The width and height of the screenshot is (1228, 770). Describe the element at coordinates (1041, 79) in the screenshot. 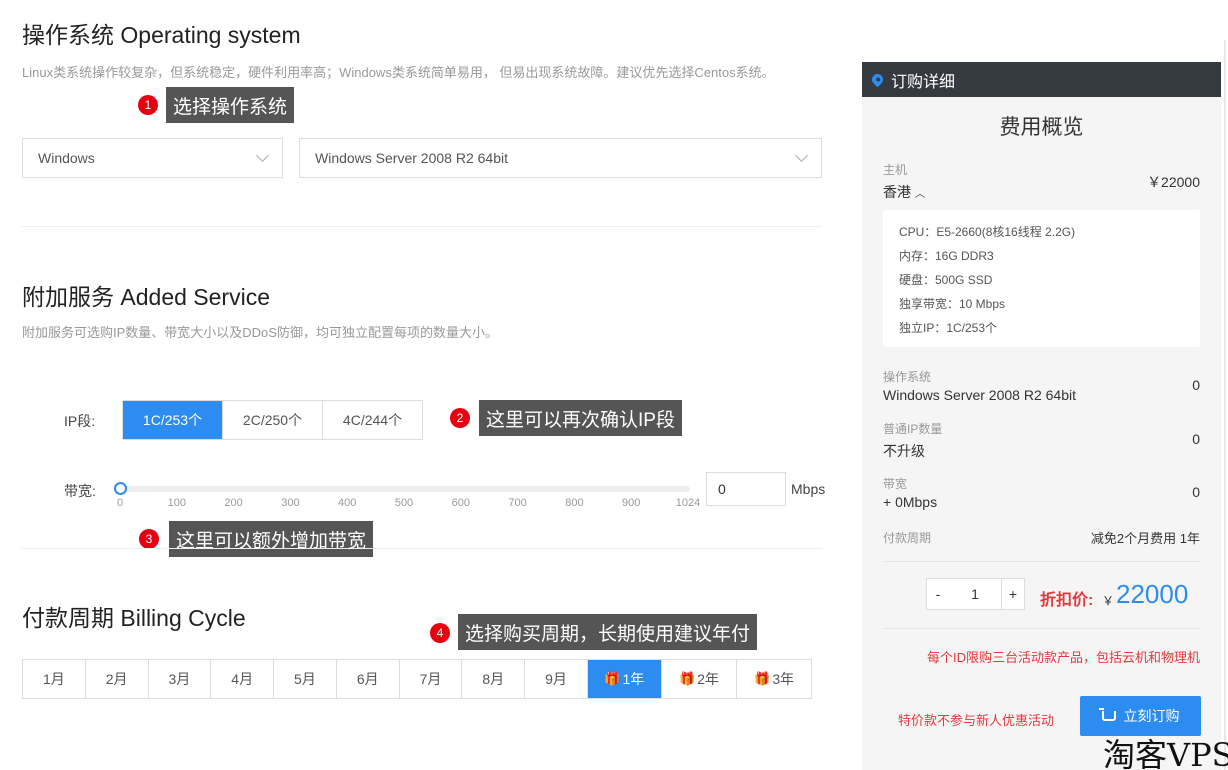

I see `order-panel-header: 订购详细` at that location.